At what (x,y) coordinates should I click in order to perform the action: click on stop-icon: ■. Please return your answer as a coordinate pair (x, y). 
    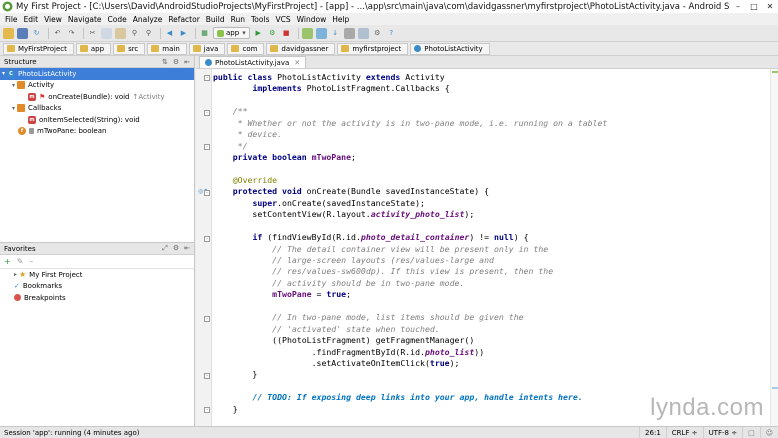
    Looking at the image, I should click on (286, 33).